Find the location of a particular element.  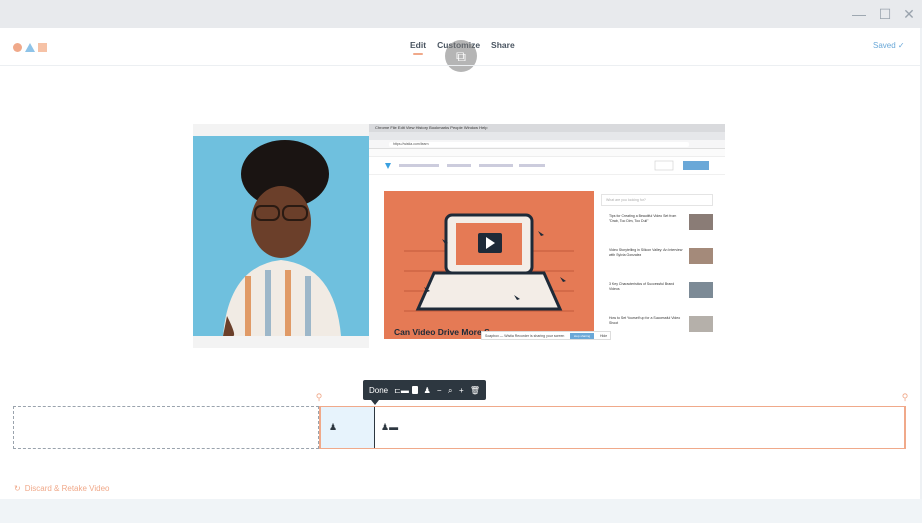

camera-segment-icon: ♟ is located at coordinates (333, 427).